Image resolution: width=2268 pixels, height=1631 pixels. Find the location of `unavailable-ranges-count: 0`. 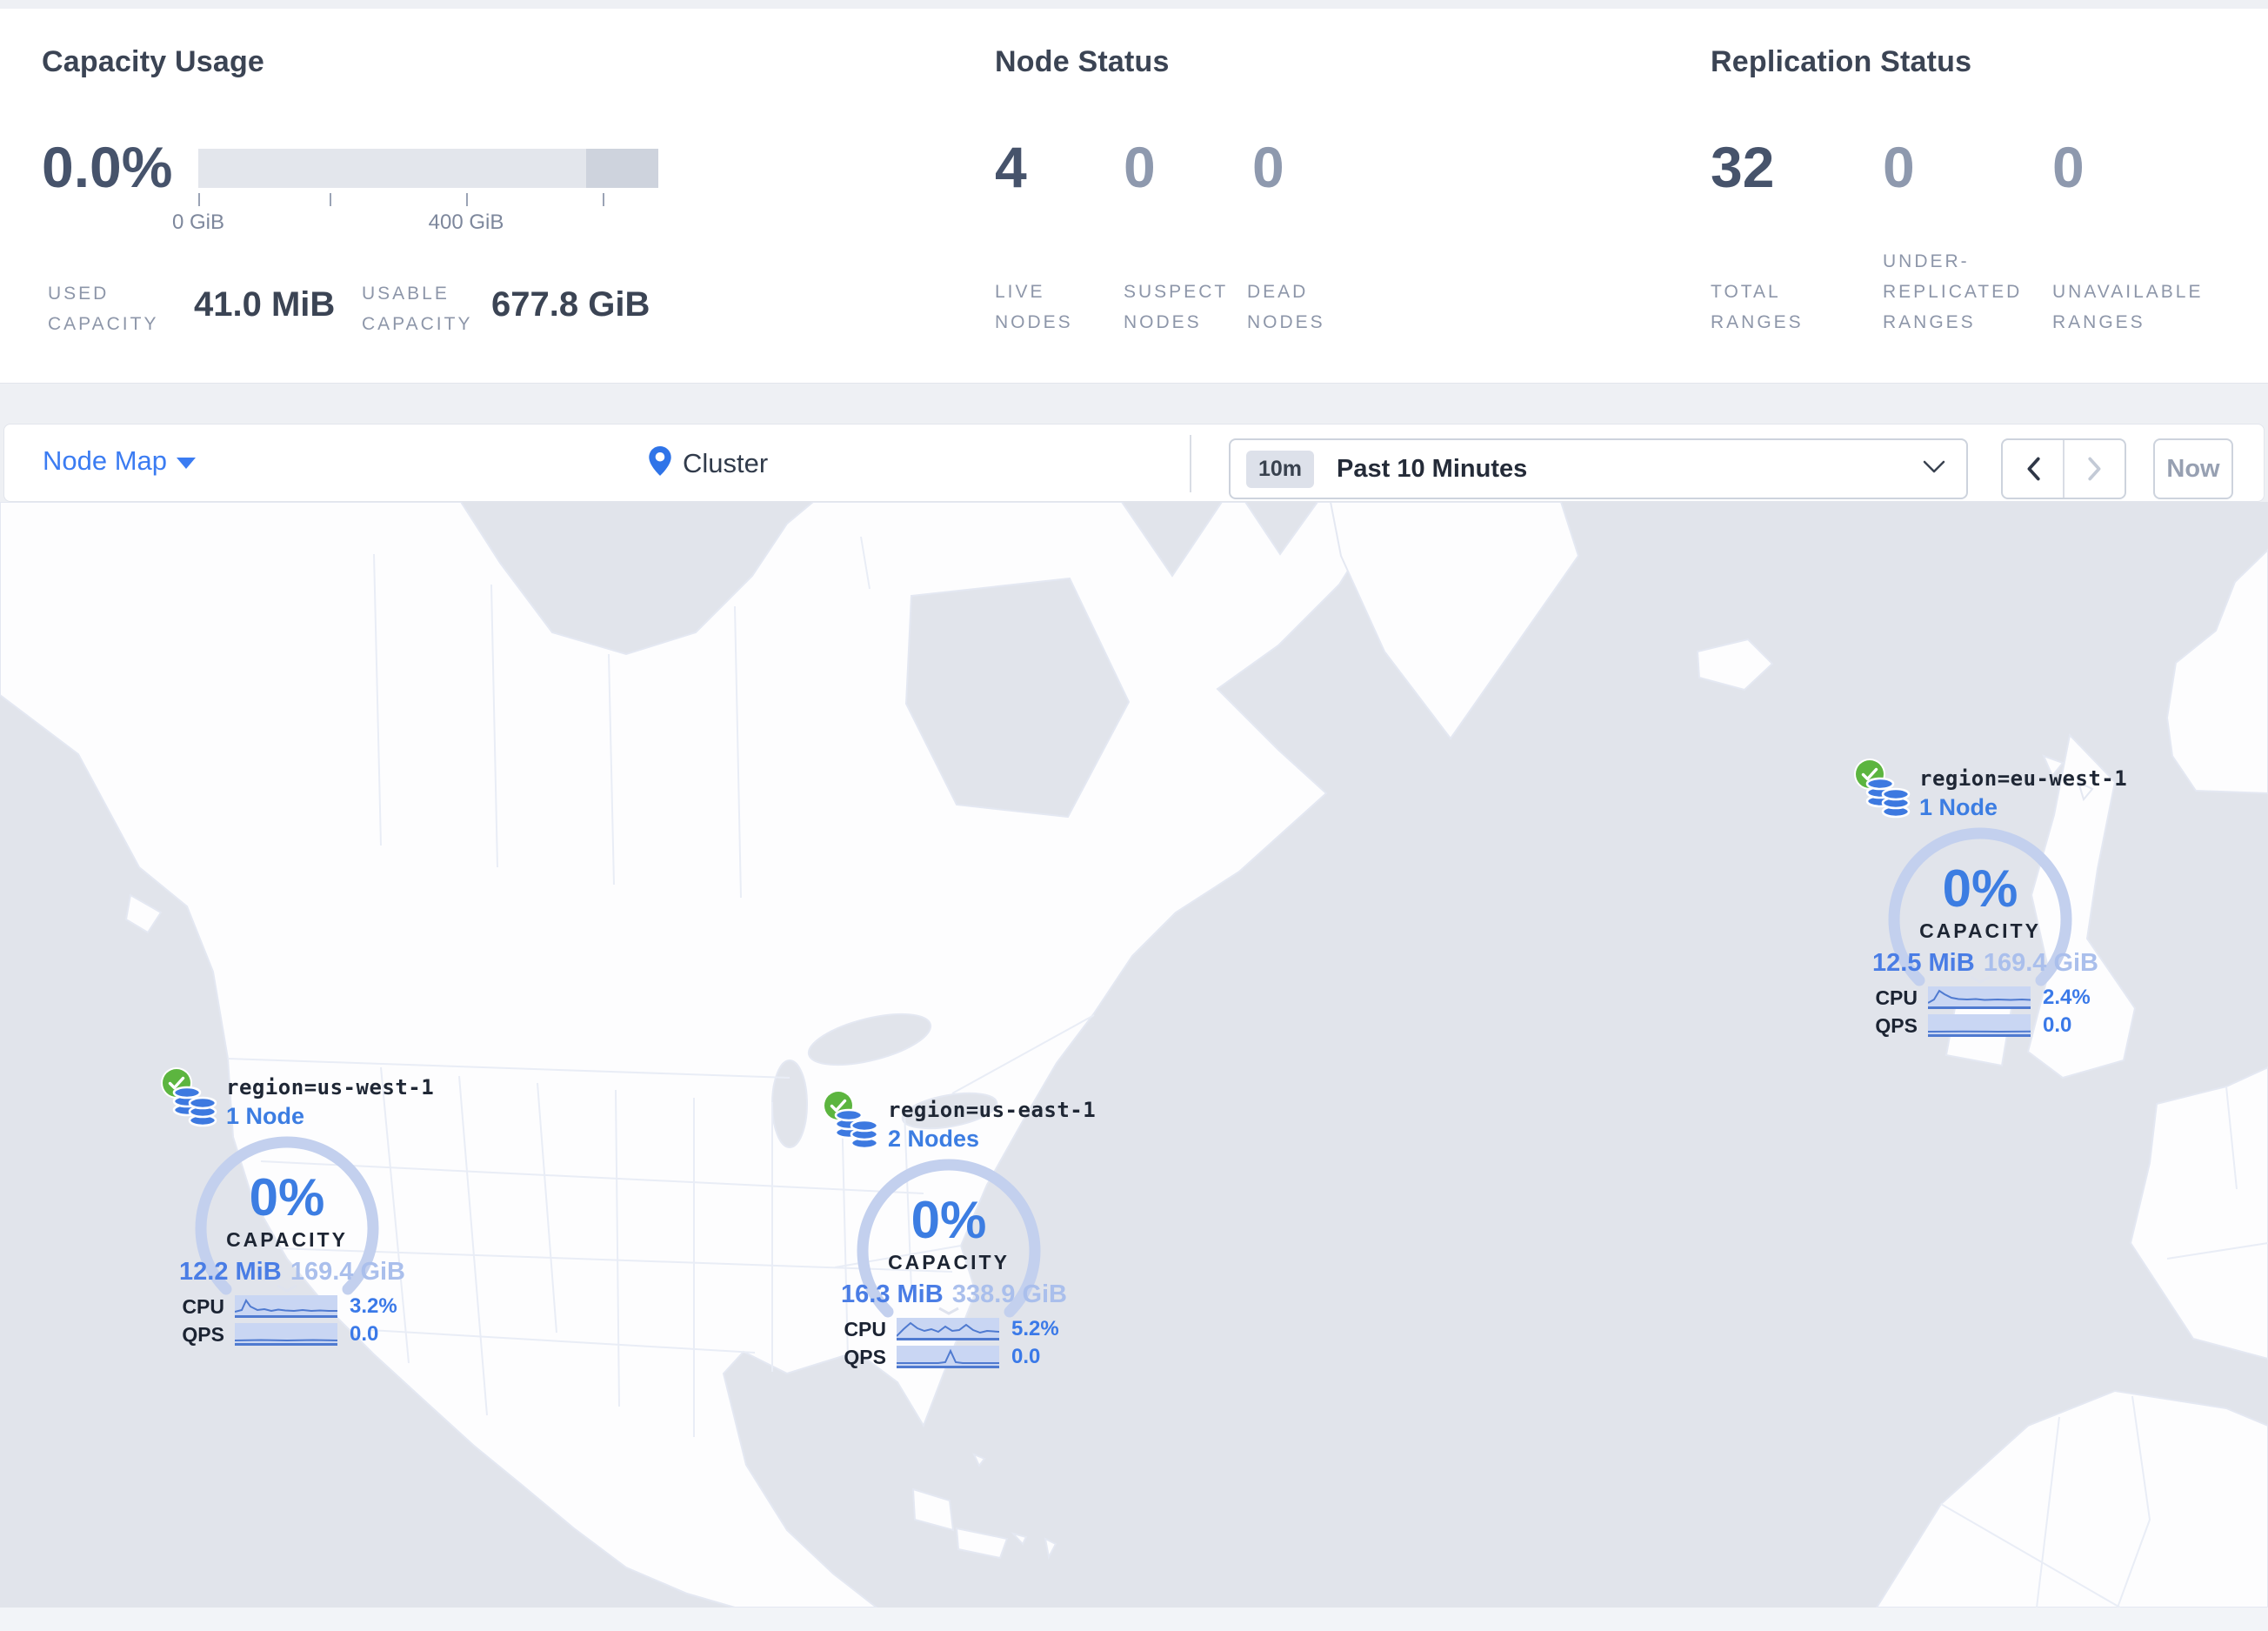

unavailable-ranges-count: 0 is located at coordinates (2068, 167).